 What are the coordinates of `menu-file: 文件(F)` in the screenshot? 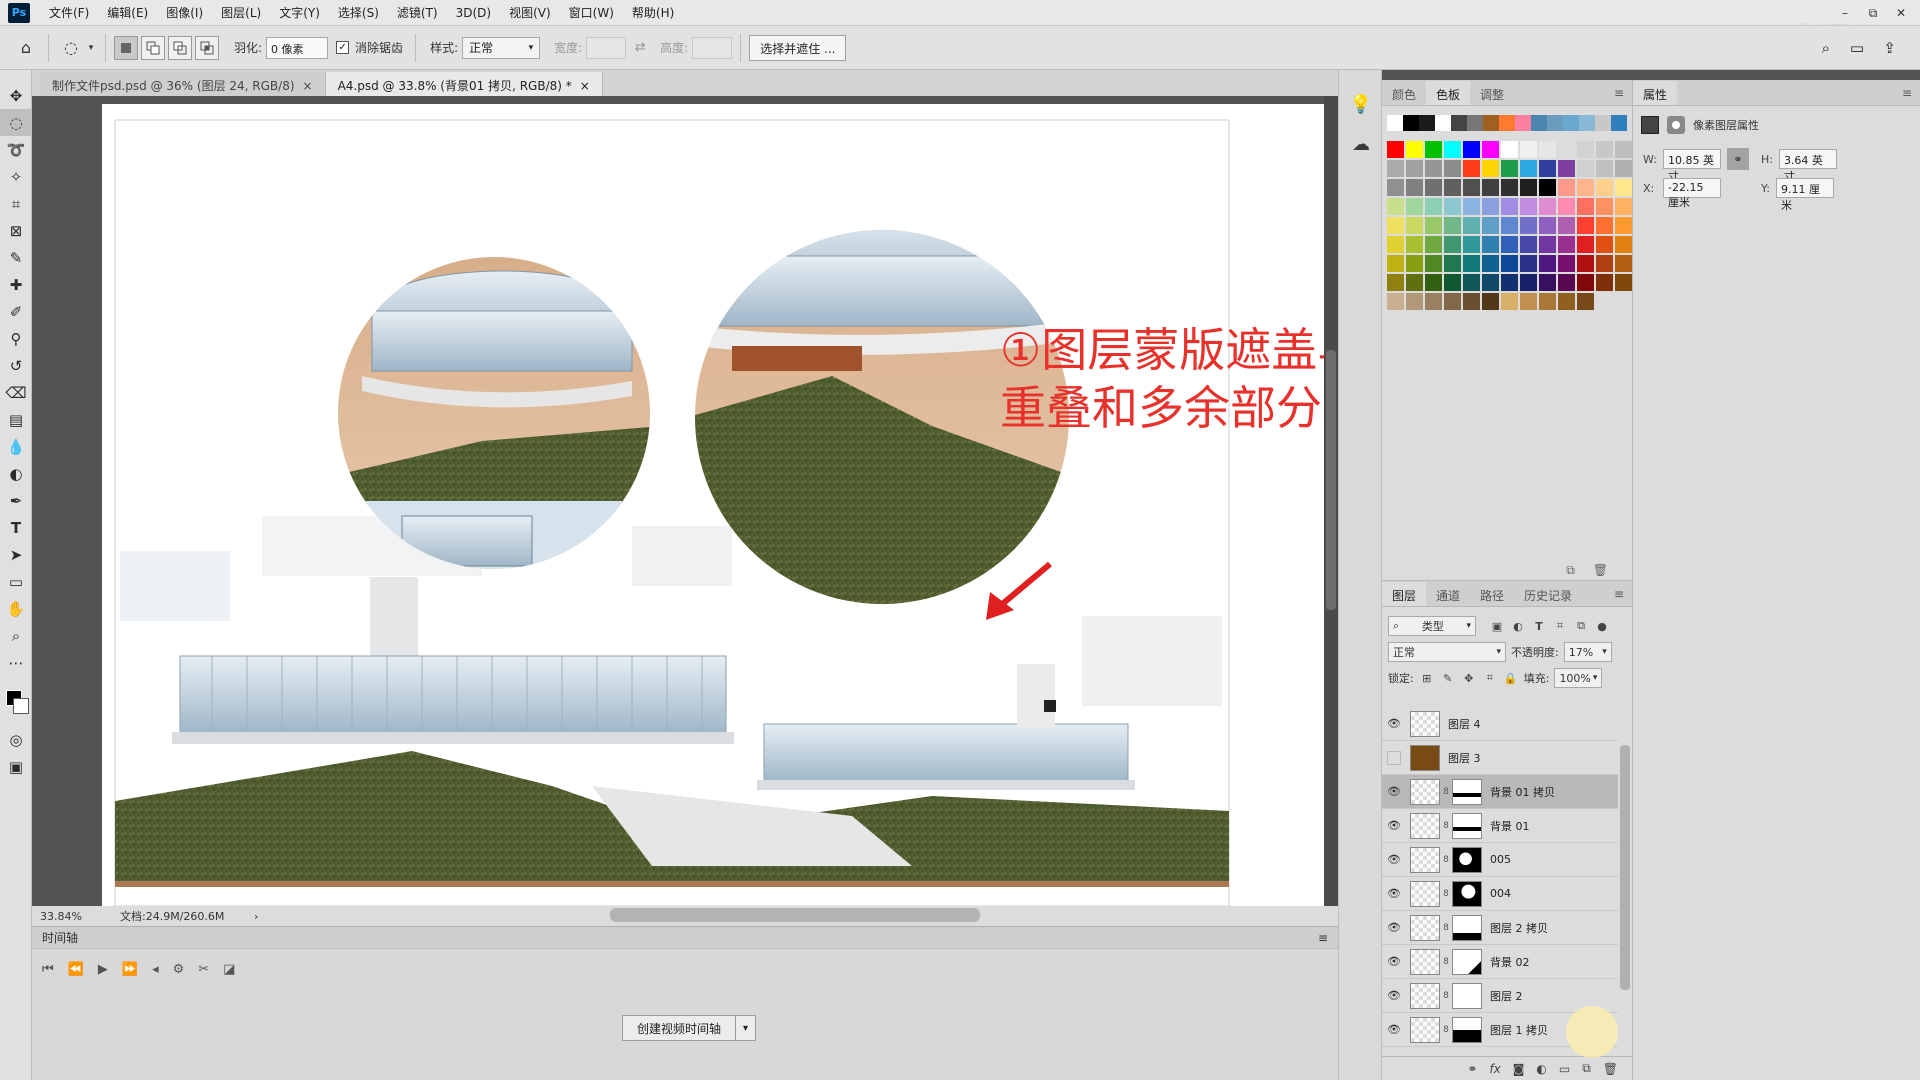 It's located at (69, 12).